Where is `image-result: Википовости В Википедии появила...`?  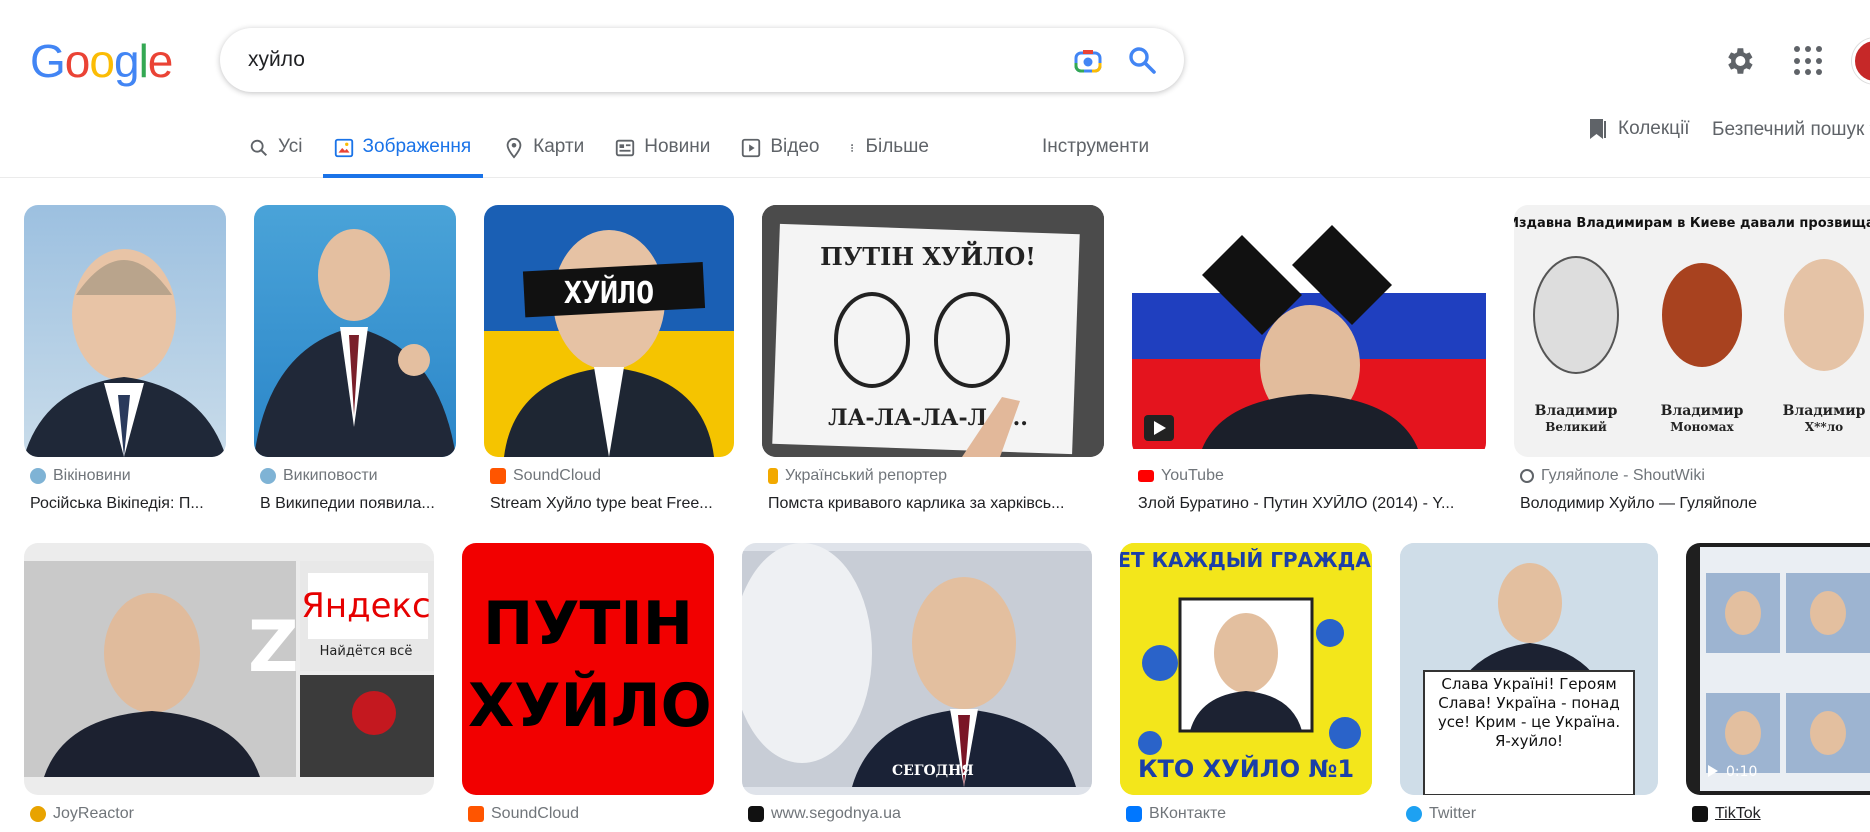 image-result: Википовости В Википедии появила... is located at coordinates (355, 365).